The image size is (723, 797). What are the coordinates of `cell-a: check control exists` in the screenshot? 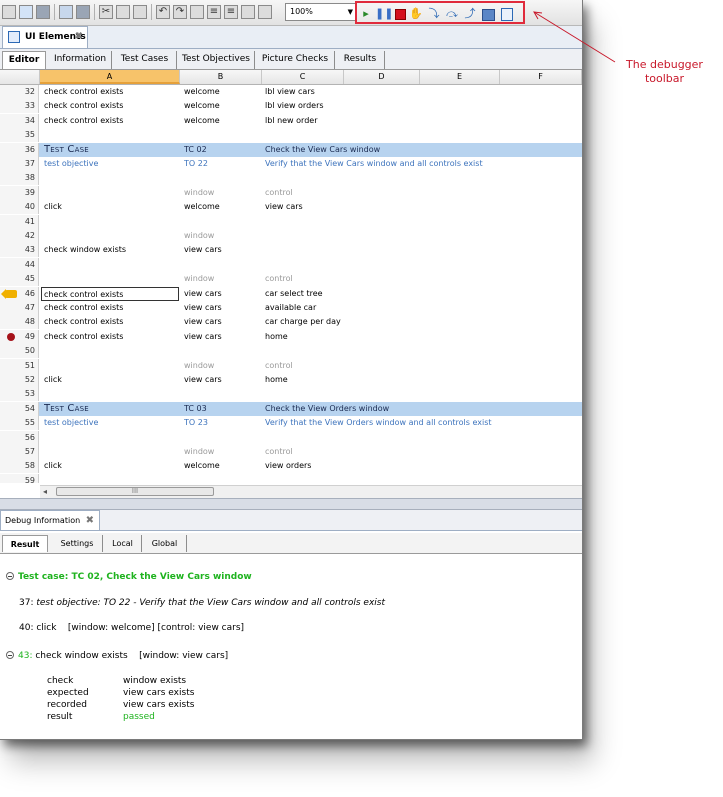 It's located at (111, 322).